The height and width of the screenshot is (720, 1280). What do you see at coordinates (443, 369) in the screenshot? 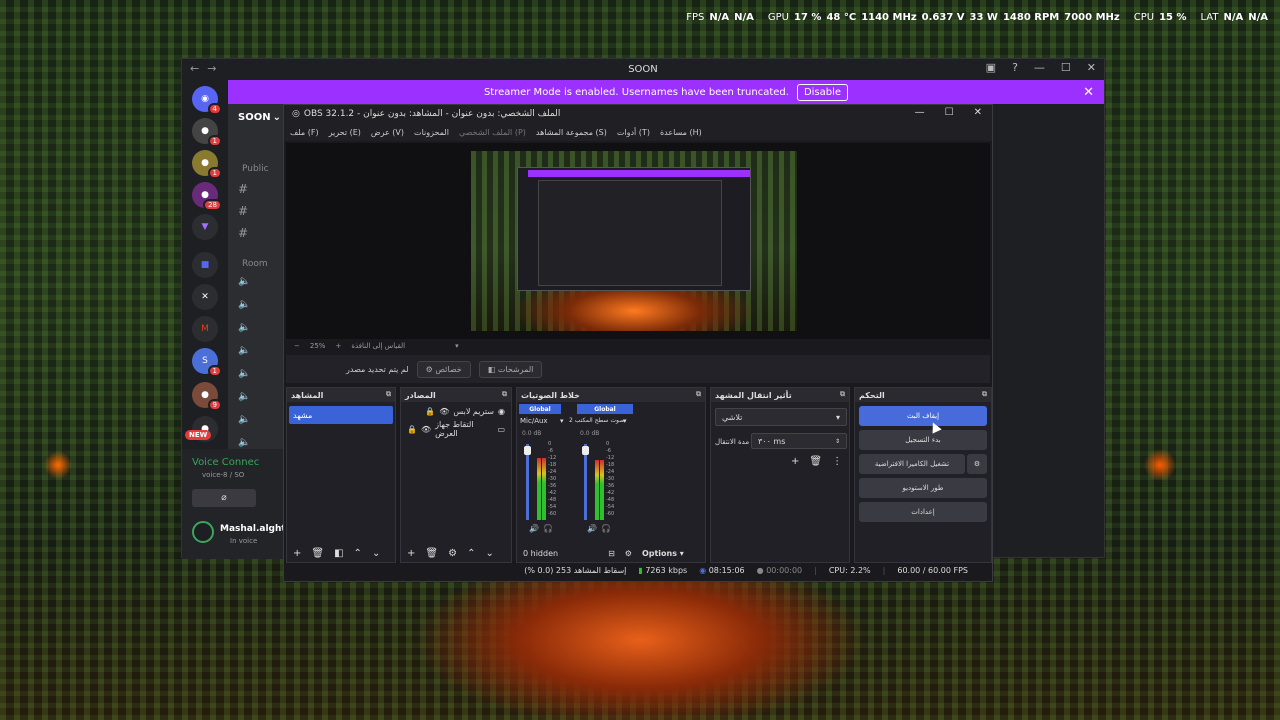
I see `properties-button: ⚙ خصائص` at bounding box center [443, 369].